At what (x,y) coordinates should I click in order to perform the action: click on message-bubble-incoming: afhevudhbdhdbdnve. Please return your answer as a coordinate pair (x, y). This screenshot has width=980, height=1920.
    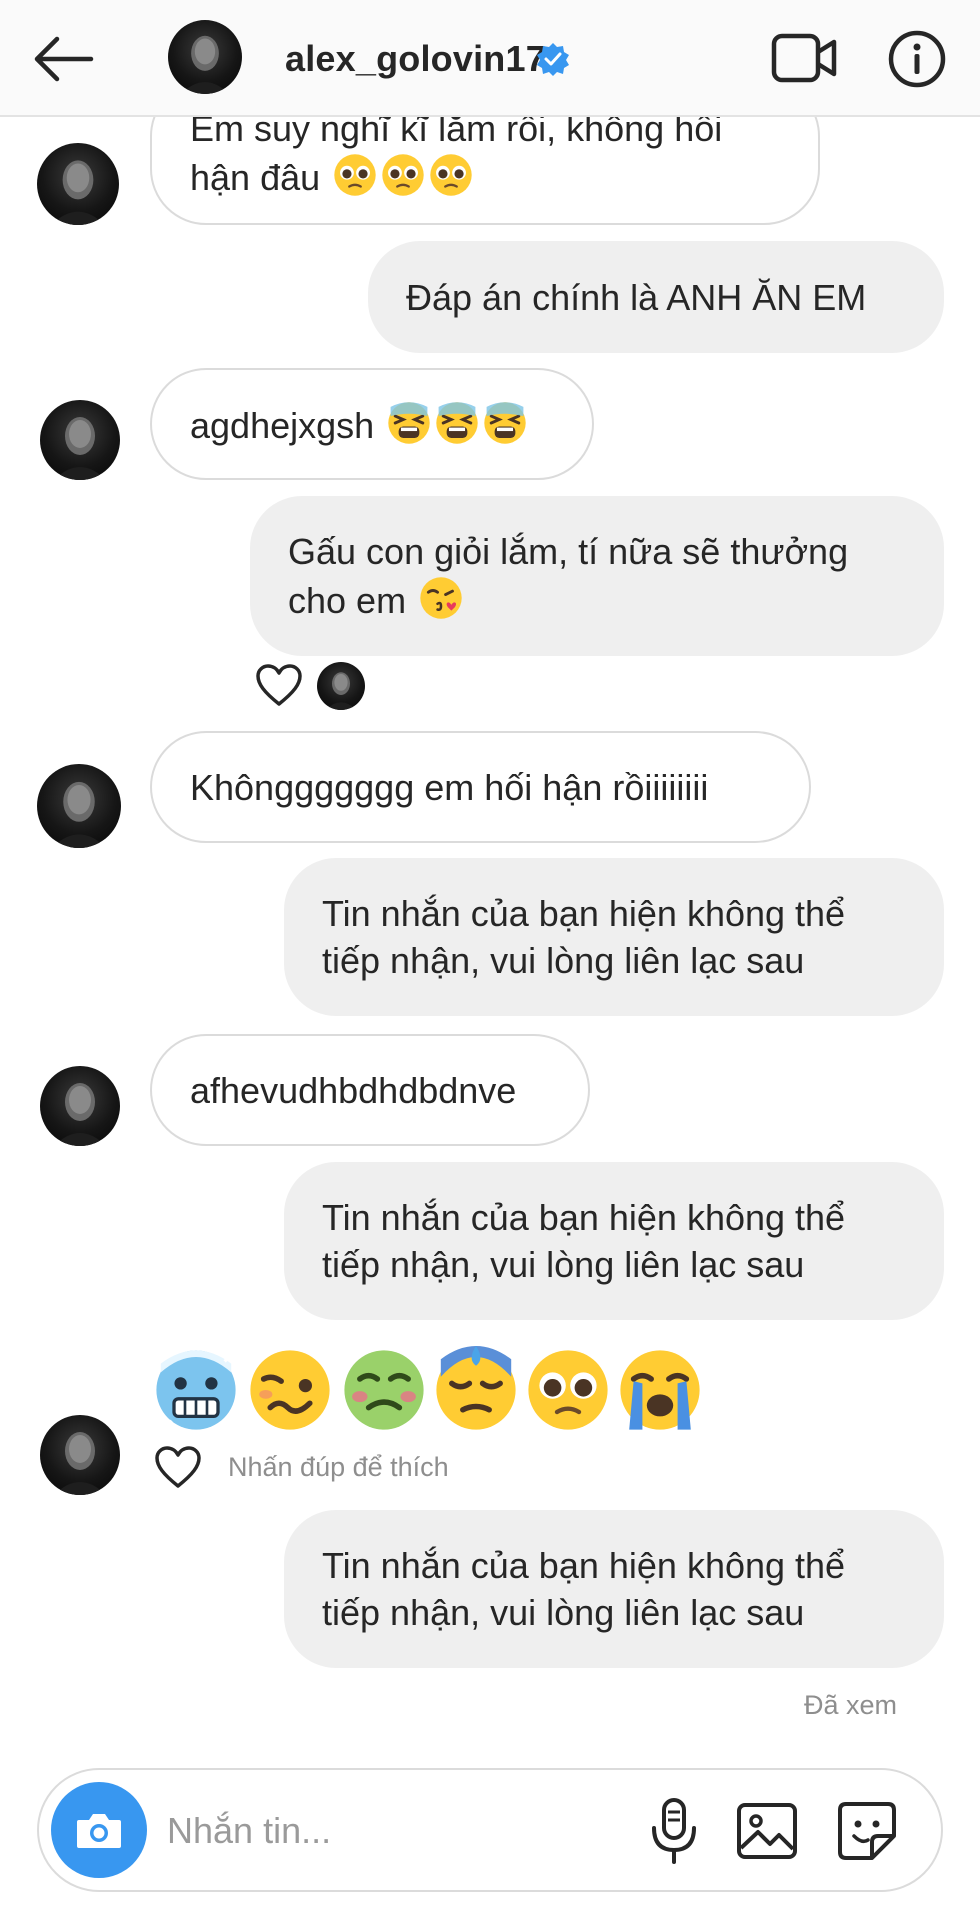
    Looking at the image, I should click on (370, 1090).